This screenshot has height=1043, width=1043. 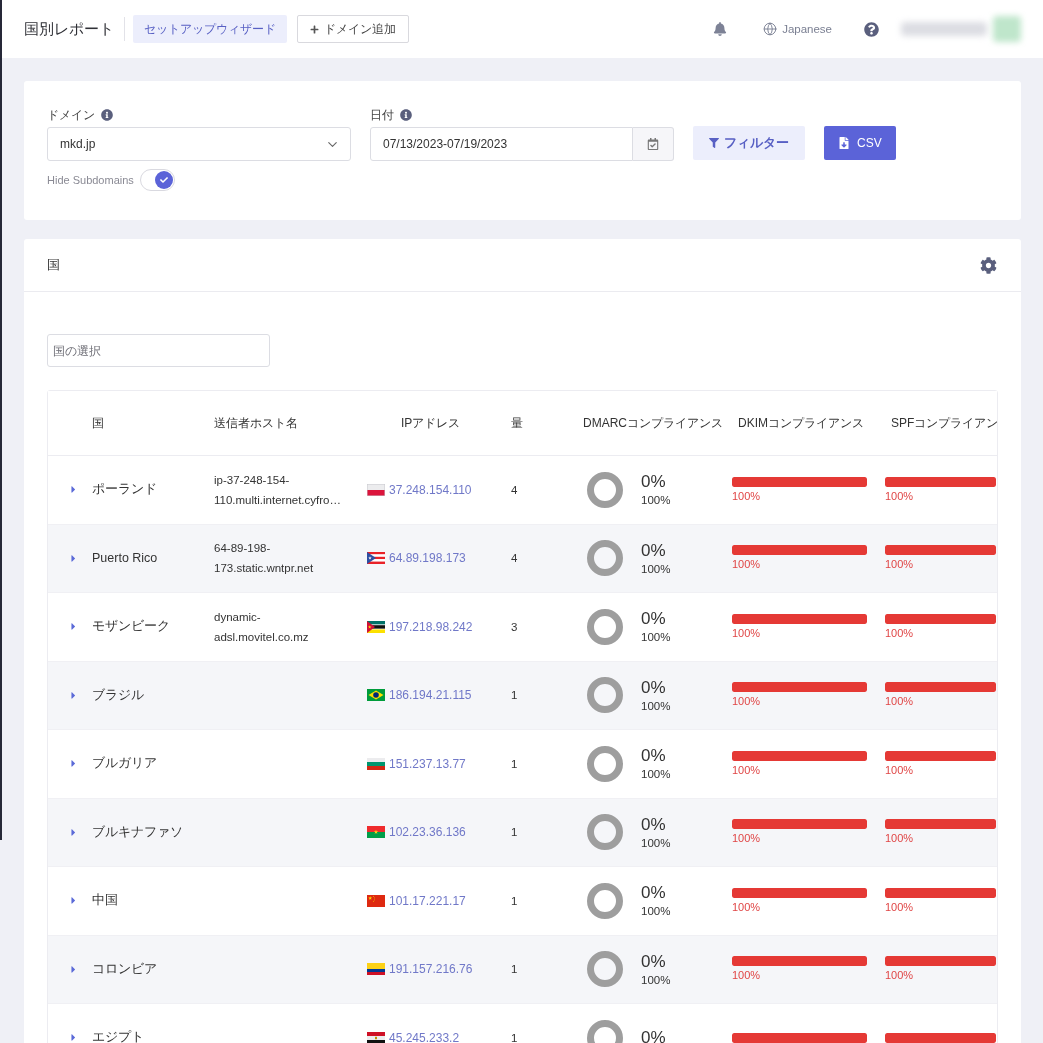 What do you see at coordinates (256, 423) in the screenshot?
I see `column-header: 送信者ホスト名` at bounding box center [256, 423].